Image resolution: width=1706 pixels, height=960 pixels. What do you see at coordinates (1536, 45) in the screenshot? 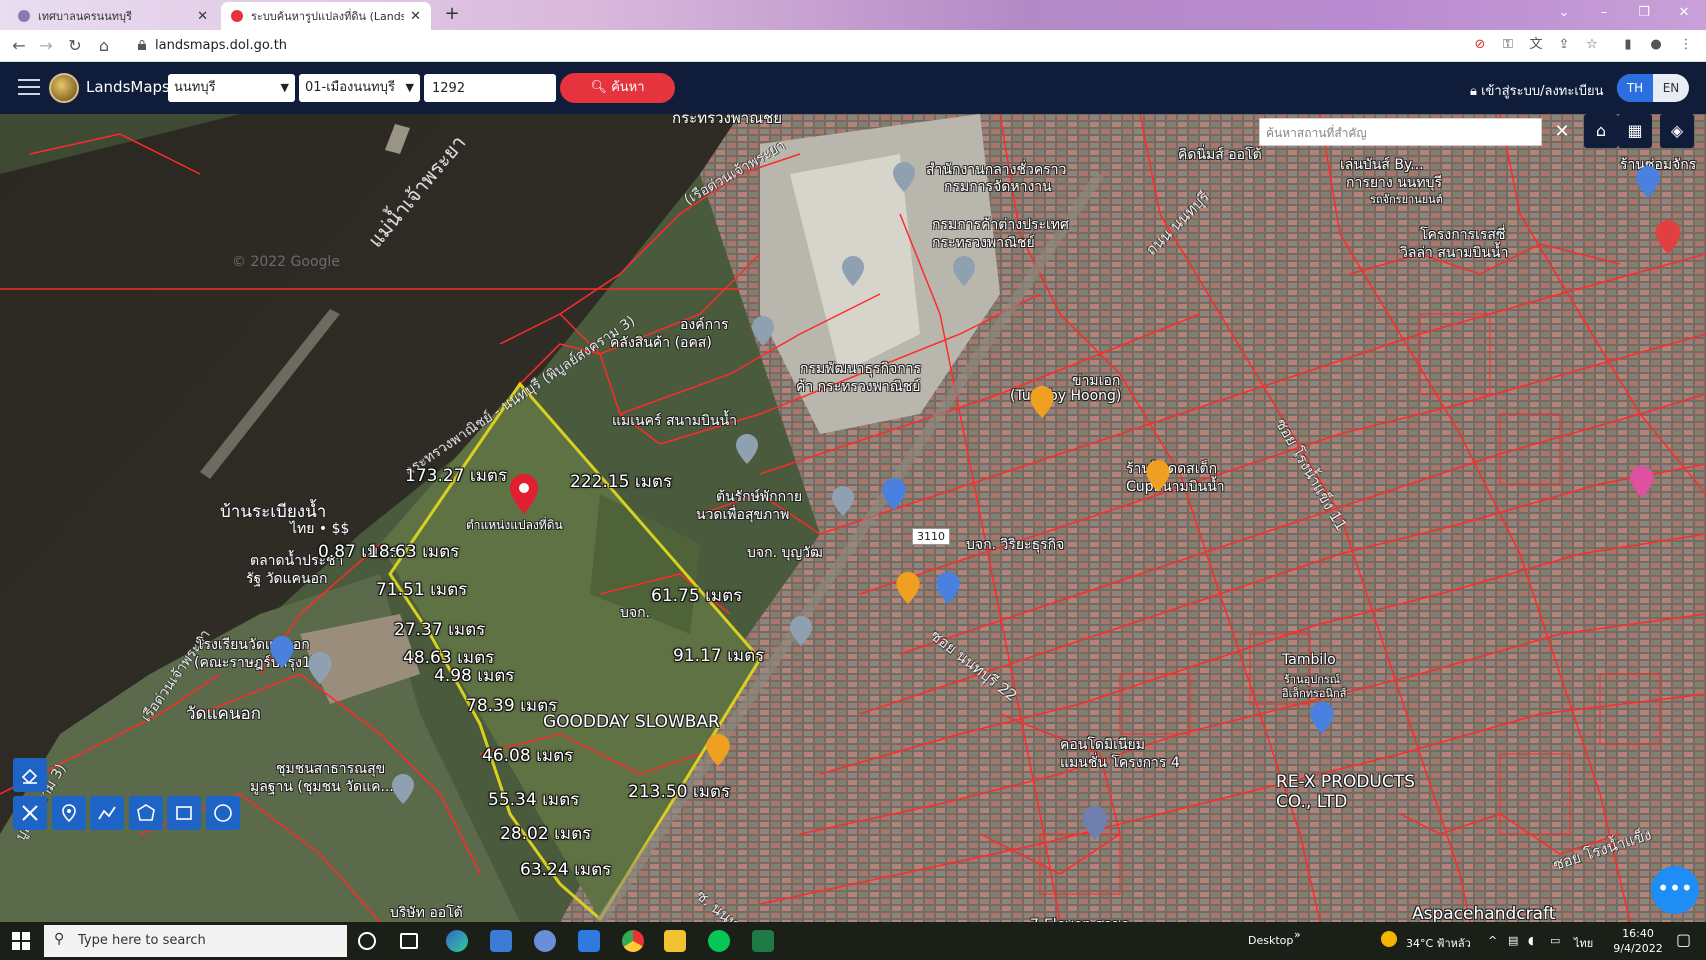
I see `translate-icon: 文` at bounding box center [1536, 45].